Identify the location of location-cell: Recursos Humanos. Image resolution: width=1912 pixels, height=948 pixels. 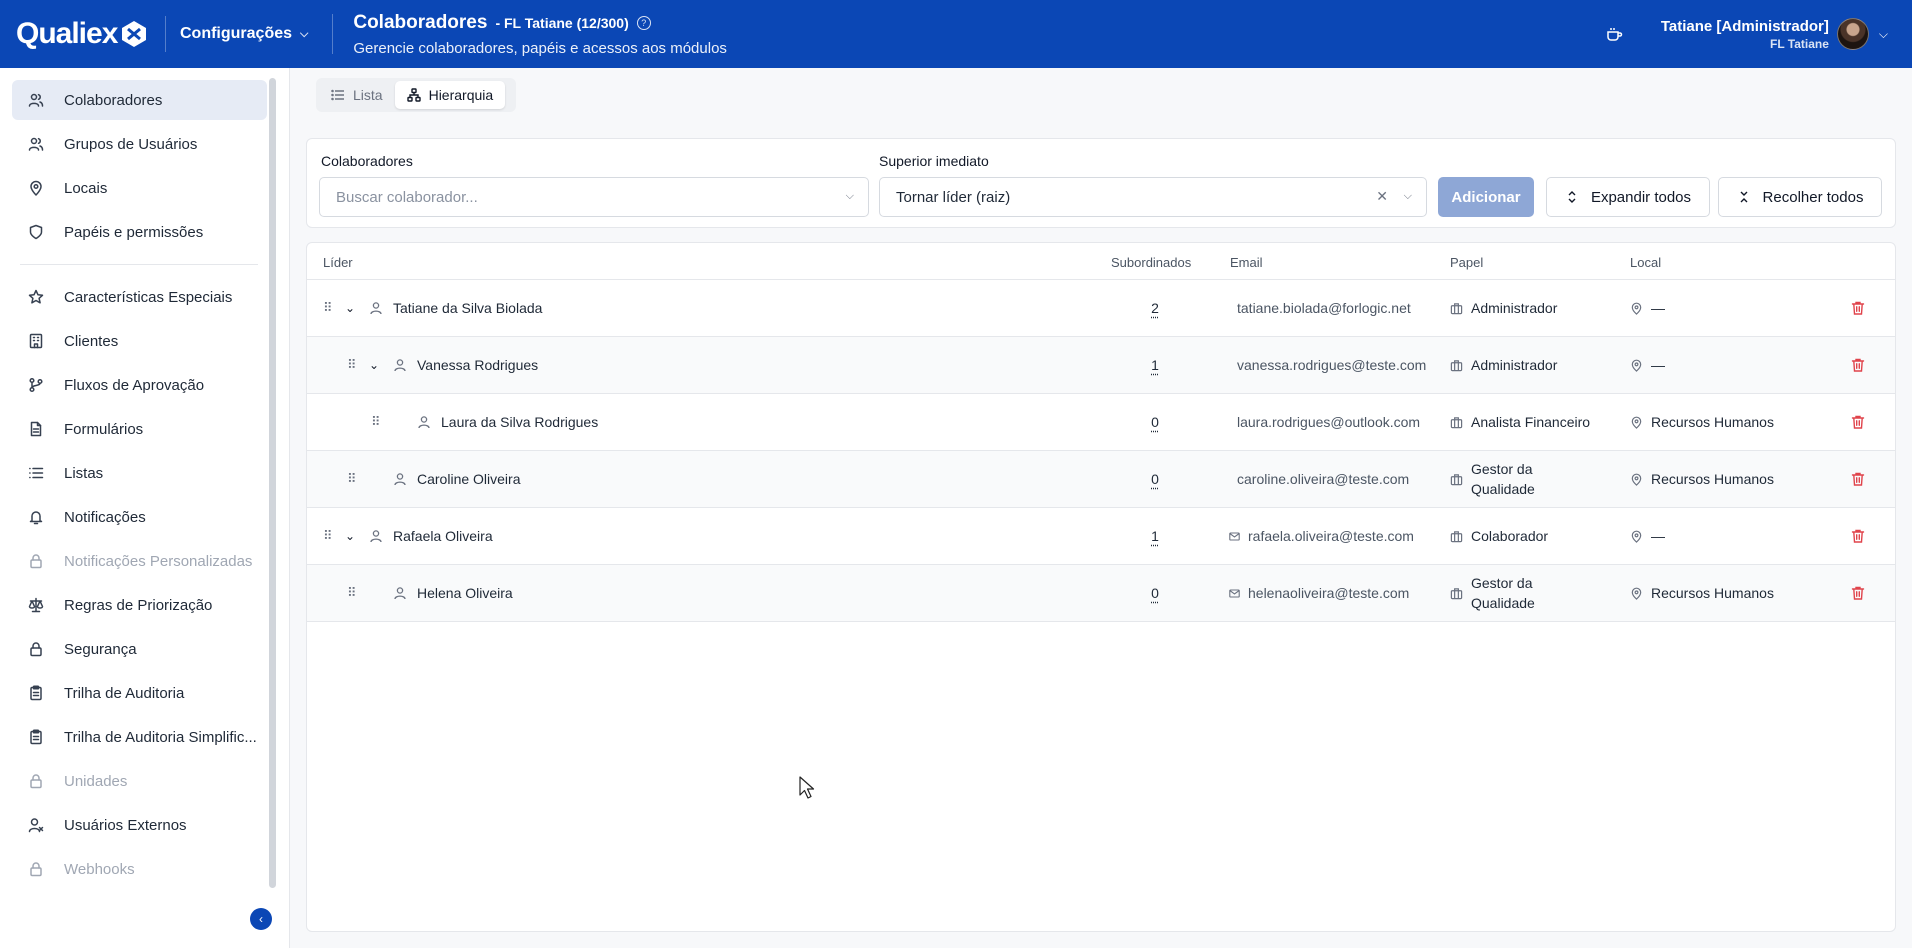
(1702, 422).